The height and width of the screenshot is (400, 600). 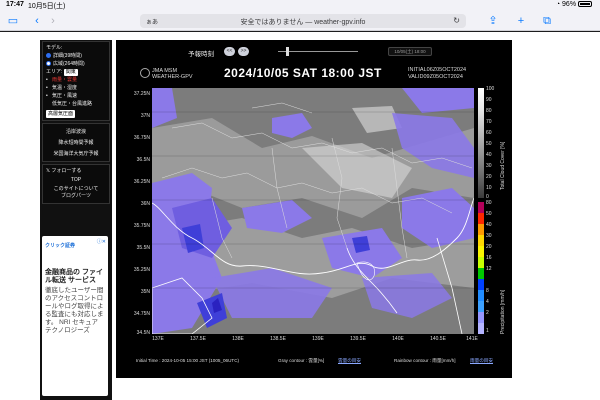 What do you see at coordinates (489, 225) in the screenshot?
I see `precip-label: 40` at bounding box center [489, 225].